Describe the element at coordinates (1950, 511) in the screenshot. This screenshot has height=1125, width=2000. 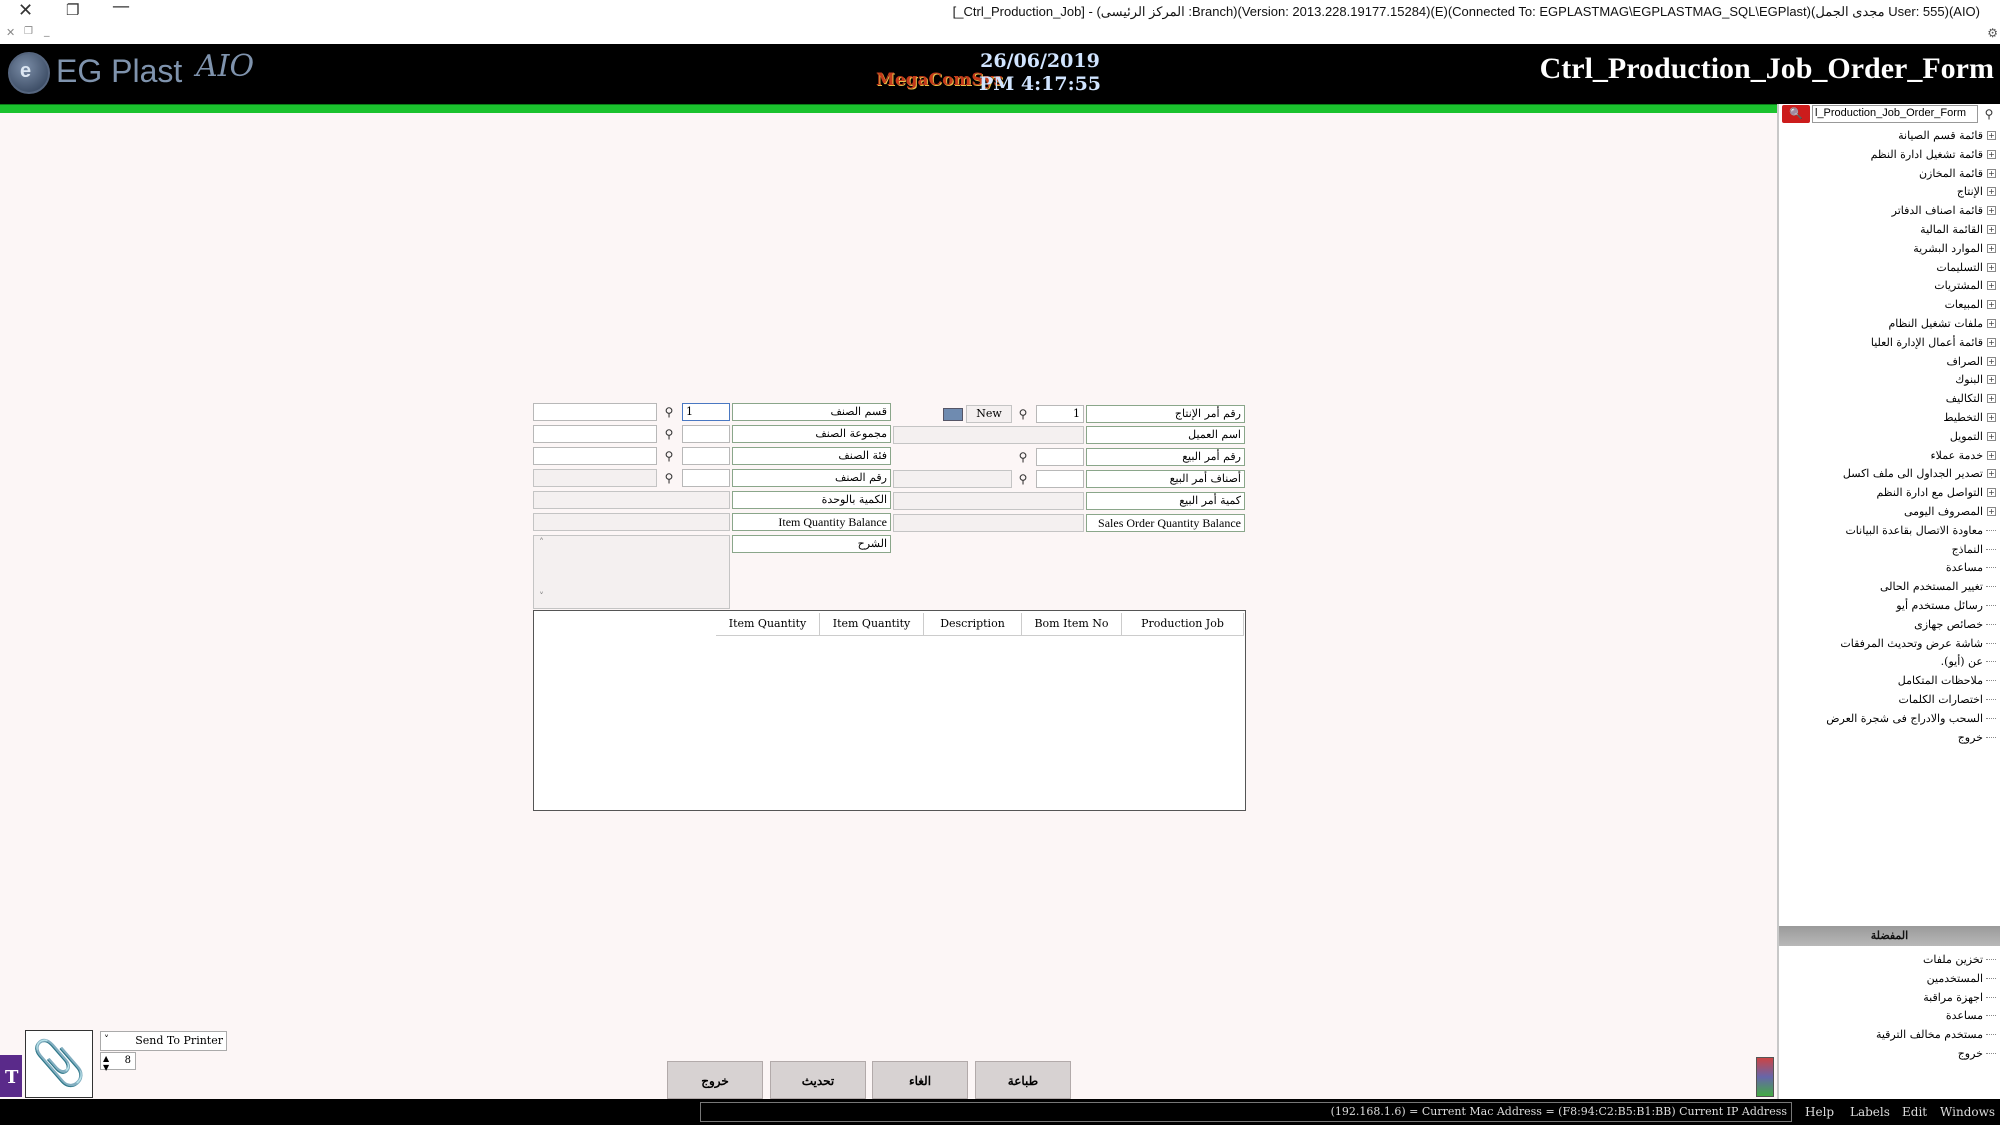
I see `tree-item: + المصروف اليومى` at that location.